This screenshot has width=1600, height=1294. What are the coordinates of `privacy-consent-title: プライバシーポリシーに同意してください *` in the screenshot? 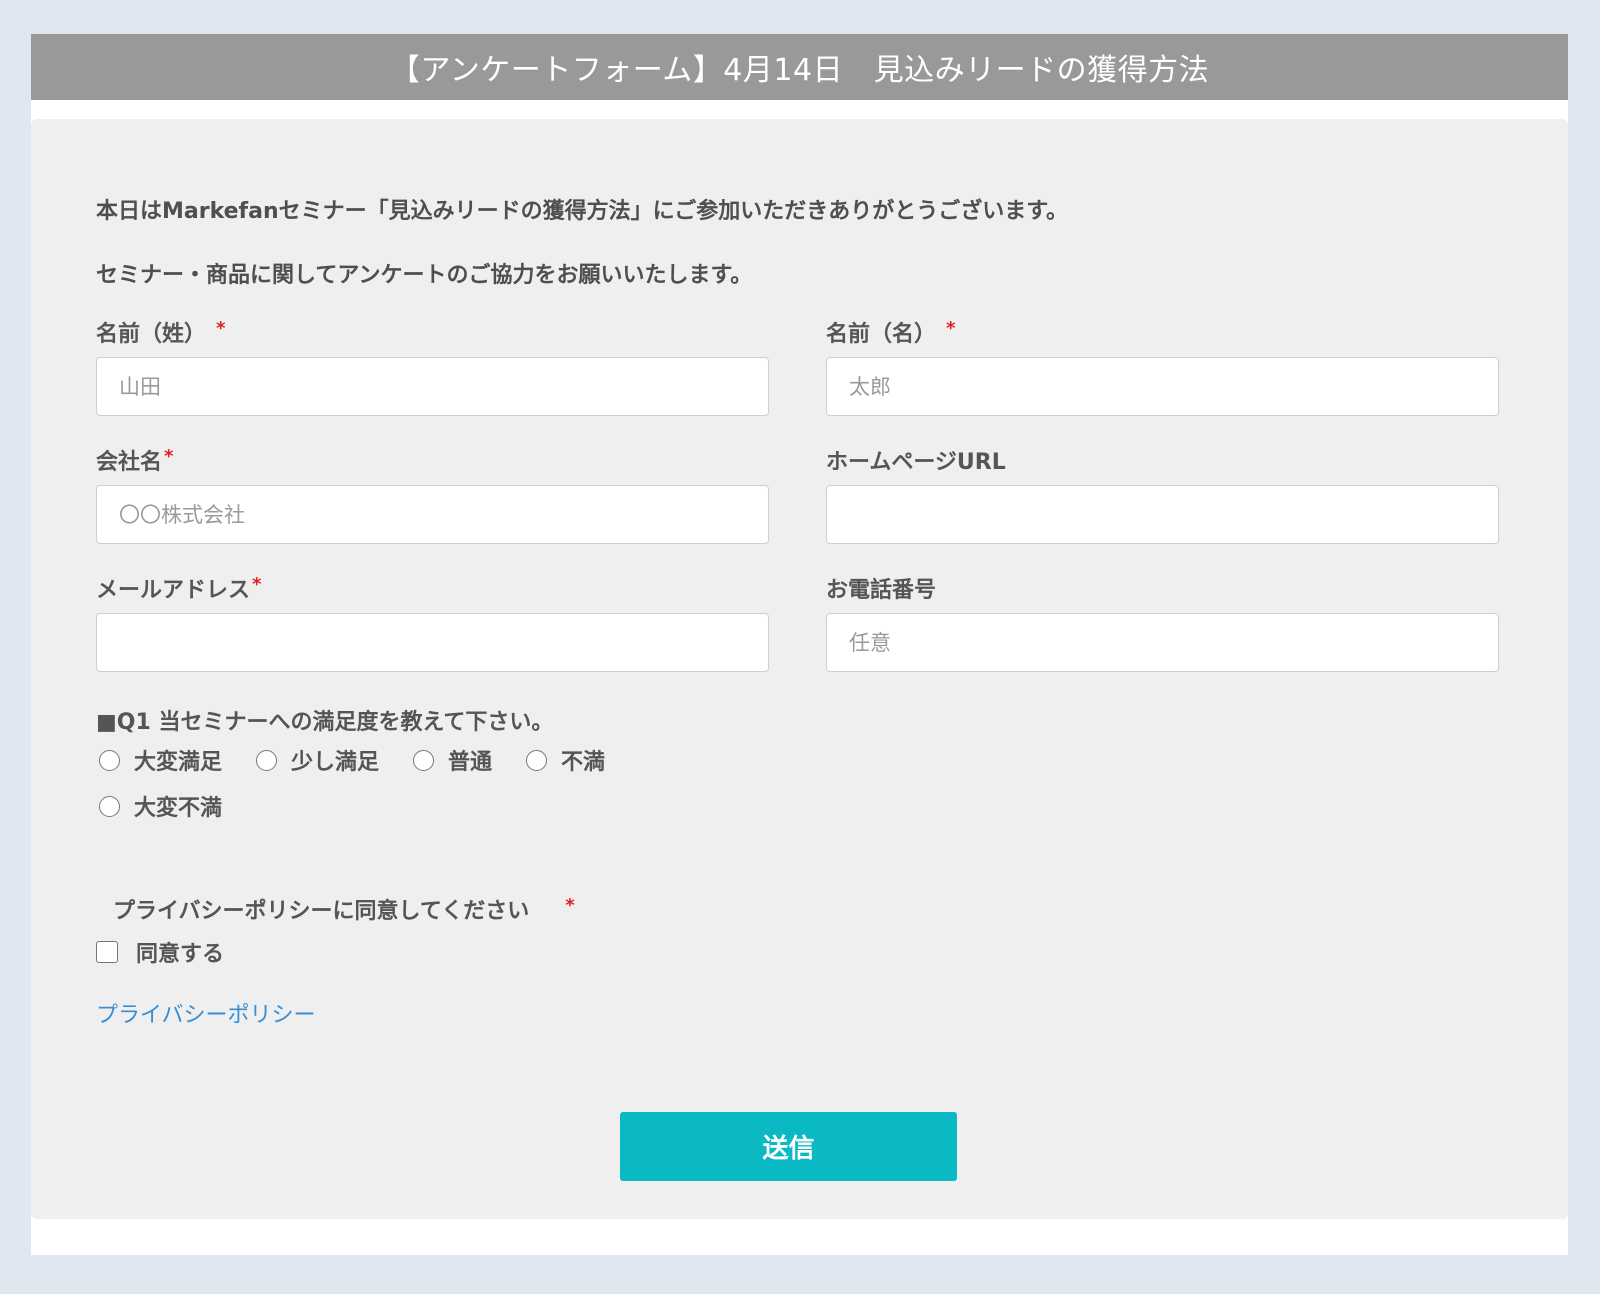 It's located at (344, 909).